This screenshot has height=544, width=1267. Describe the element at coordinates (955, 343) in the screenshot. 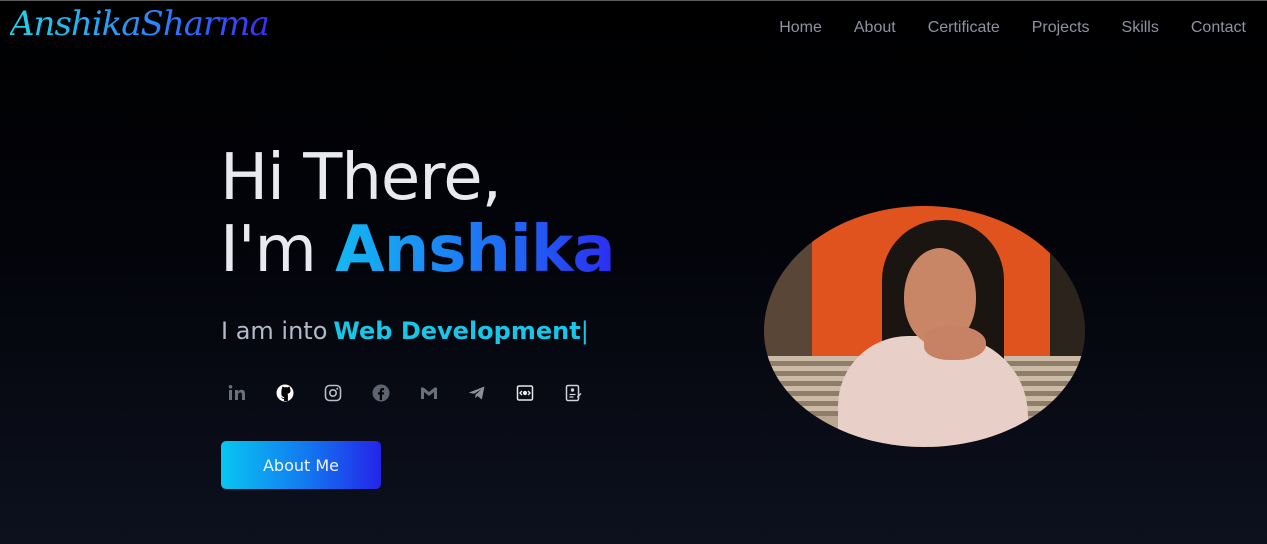

I see `photo-hand` at that location.